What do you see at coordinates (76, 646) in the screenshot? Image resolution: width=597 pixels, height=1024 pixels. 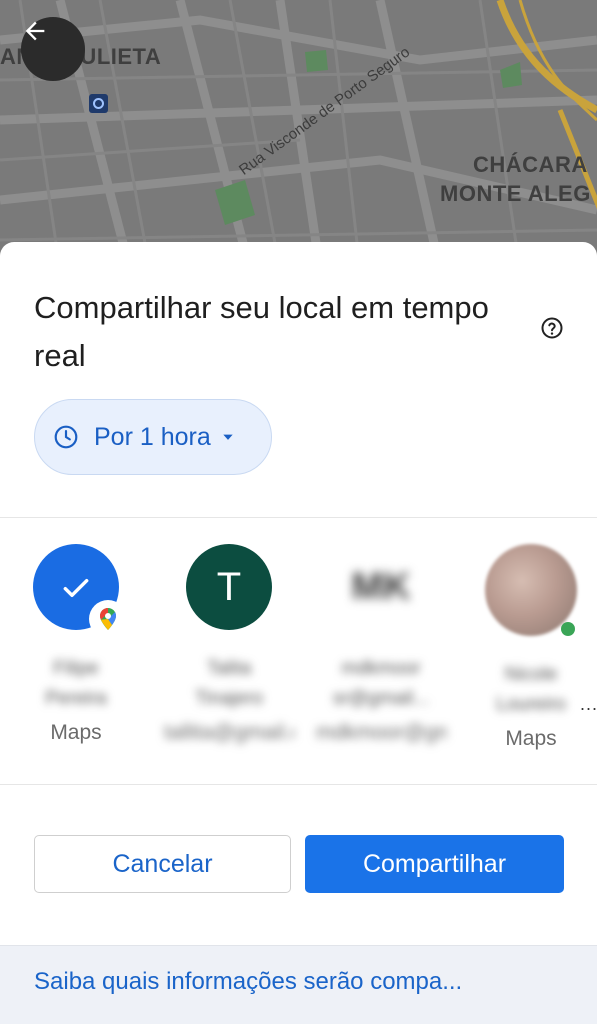 I see `contact-item: Filipe Pereira Maps` at bounding box center [76, 646].